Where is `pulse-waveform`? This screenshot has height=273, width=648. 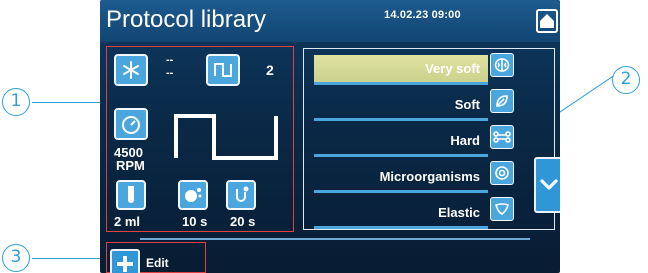 pulse-waveform is located at coordinates (226, 137).